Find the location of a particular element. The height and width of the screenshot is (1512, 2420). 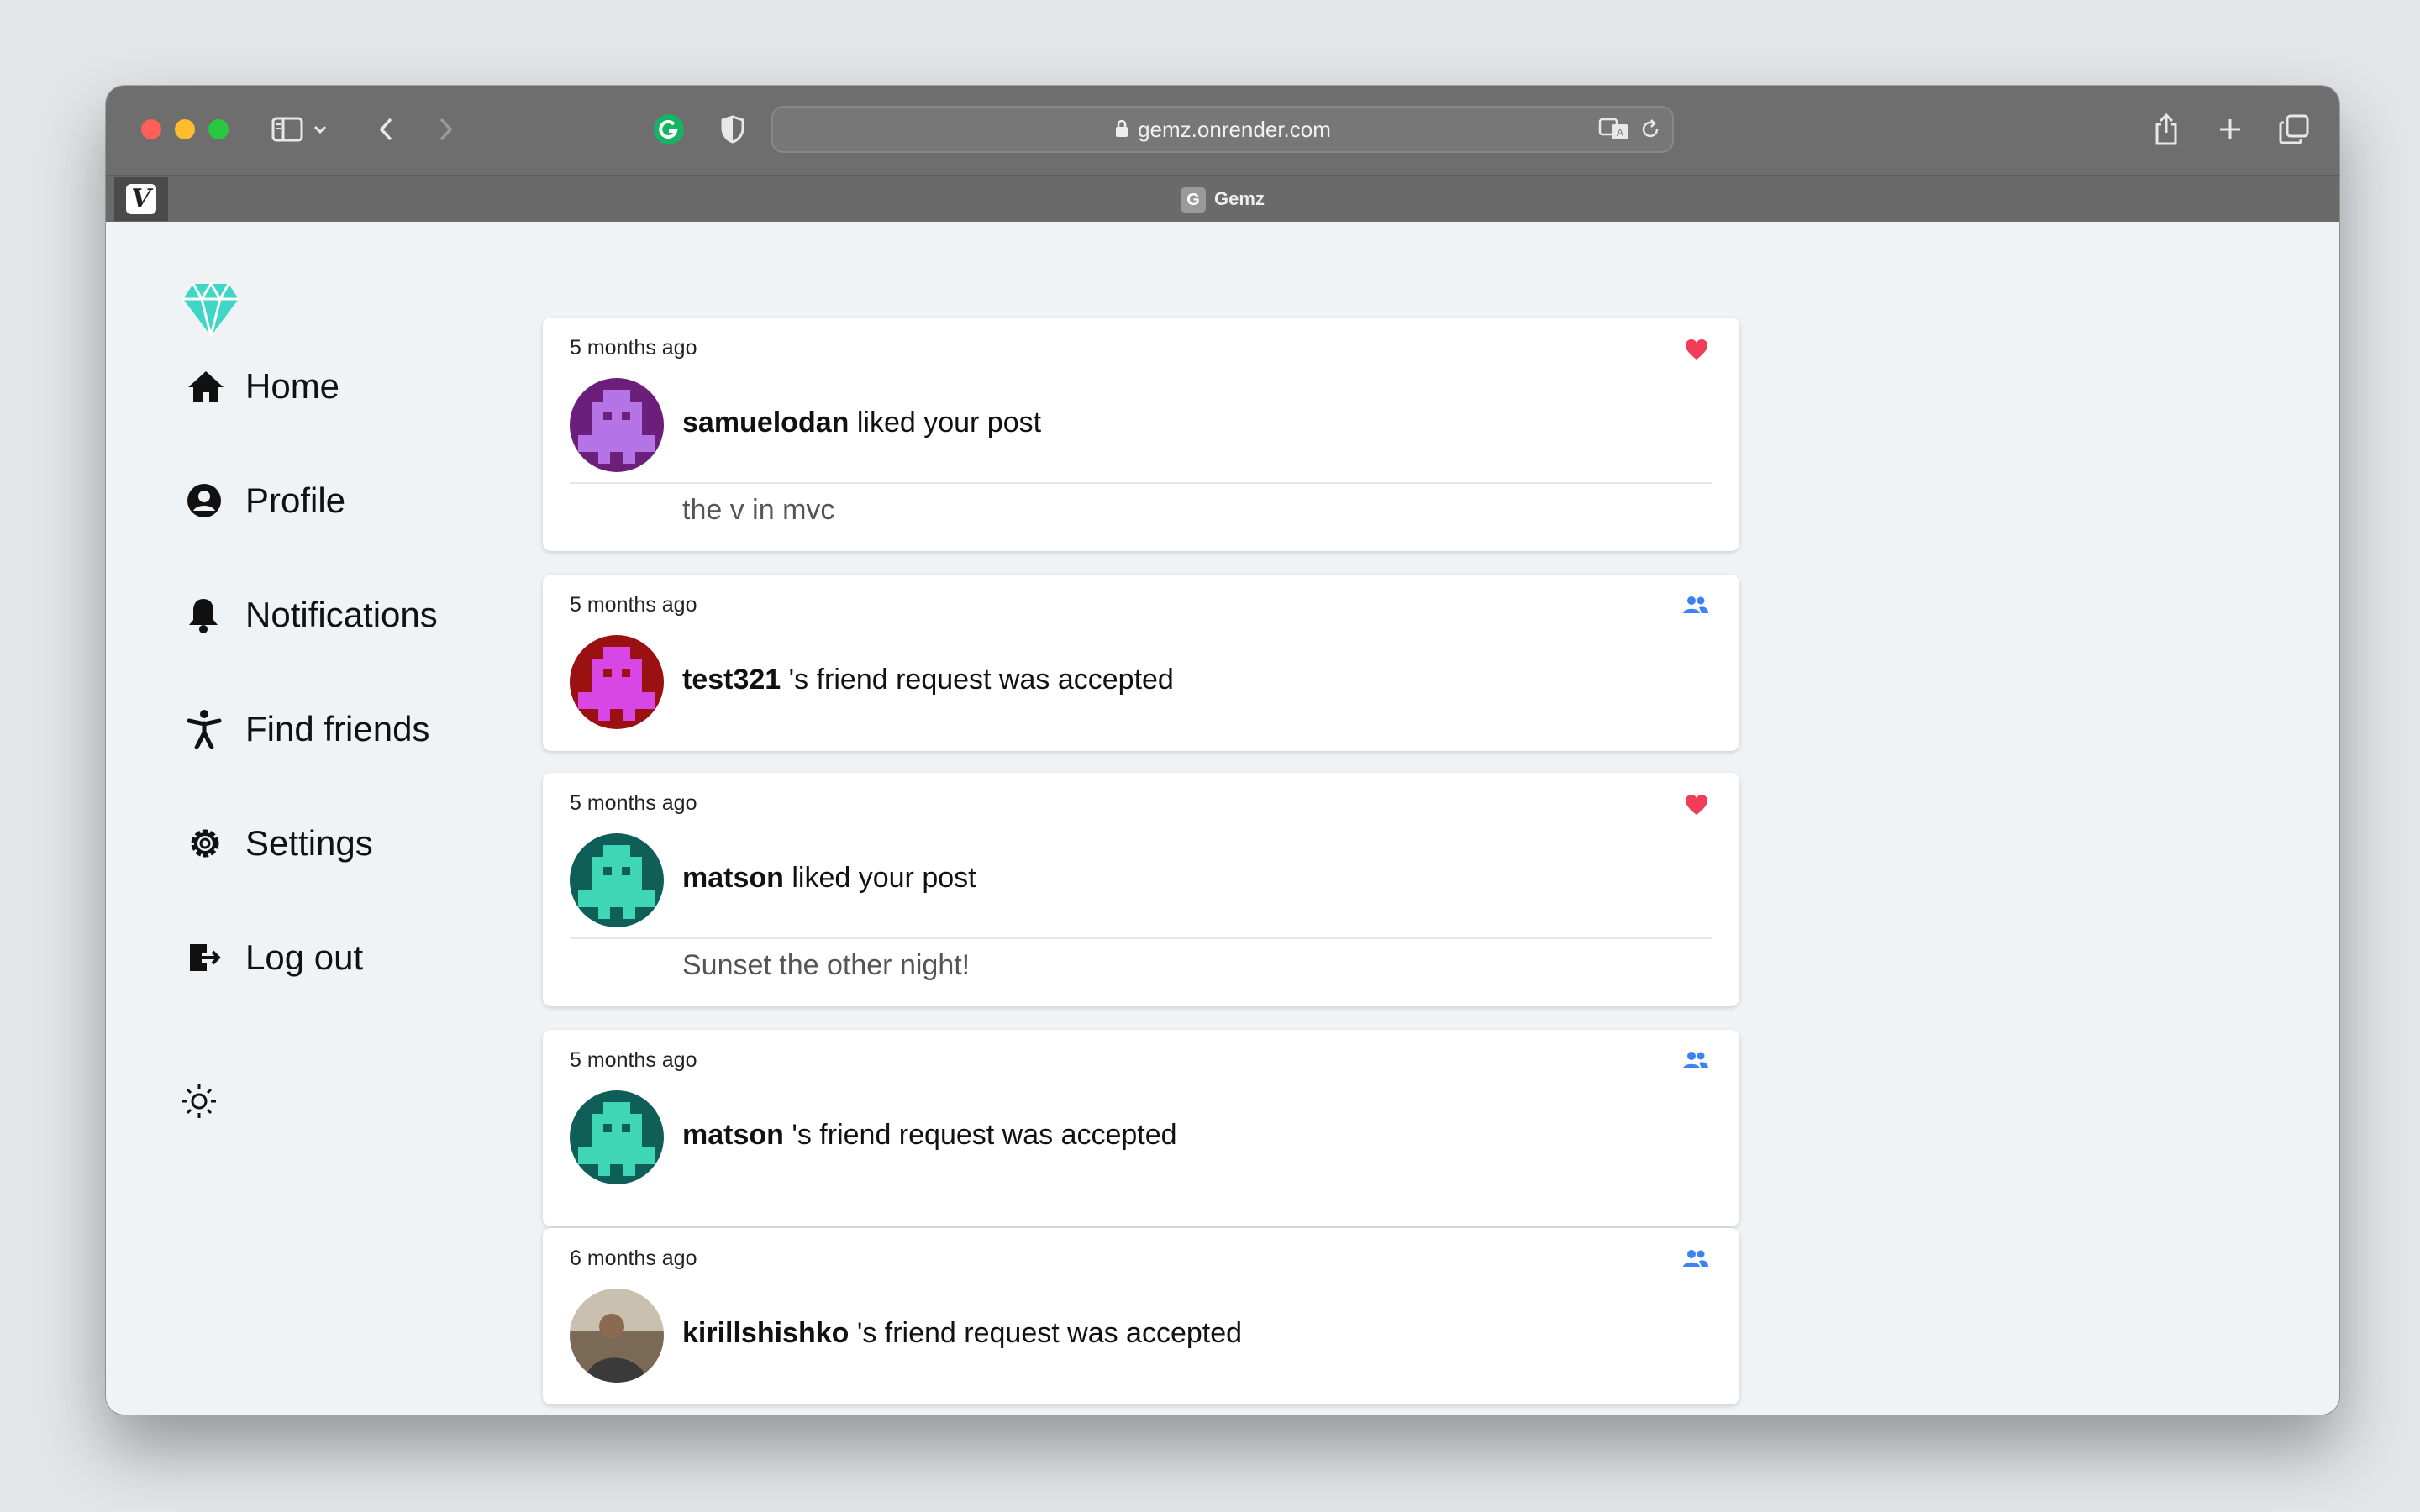

sidebar-item-label: Log out is located at coordinates (304, 957).